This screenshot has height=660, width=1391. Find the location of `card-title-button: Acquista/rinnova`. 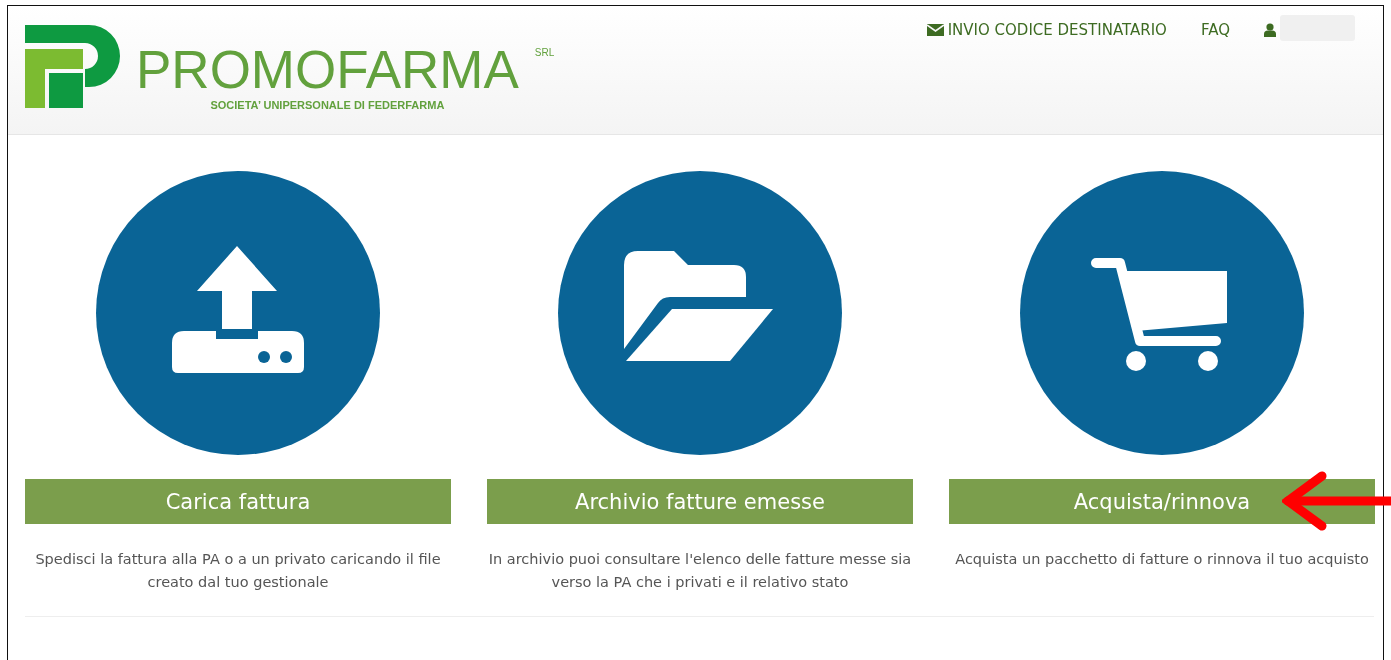

card-title-button: Acquista/rinnova is located at coordinates (1162, 501).